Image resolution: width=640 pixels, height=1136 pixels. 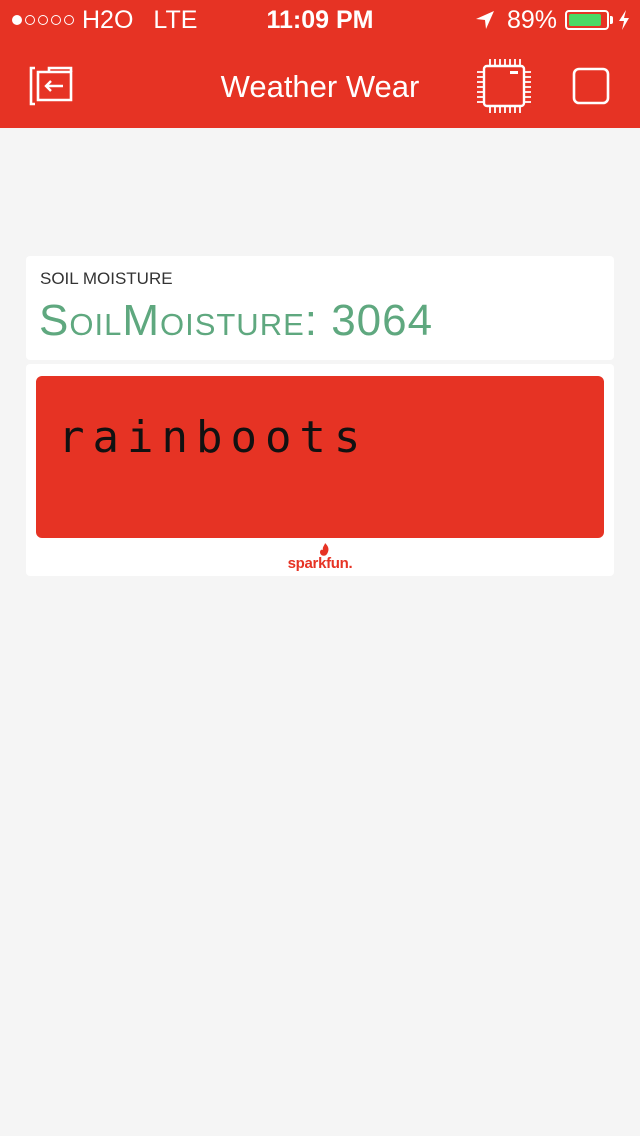 I want to click on widget-label: SOIL MOISTURE, so click(x=106, y=278).